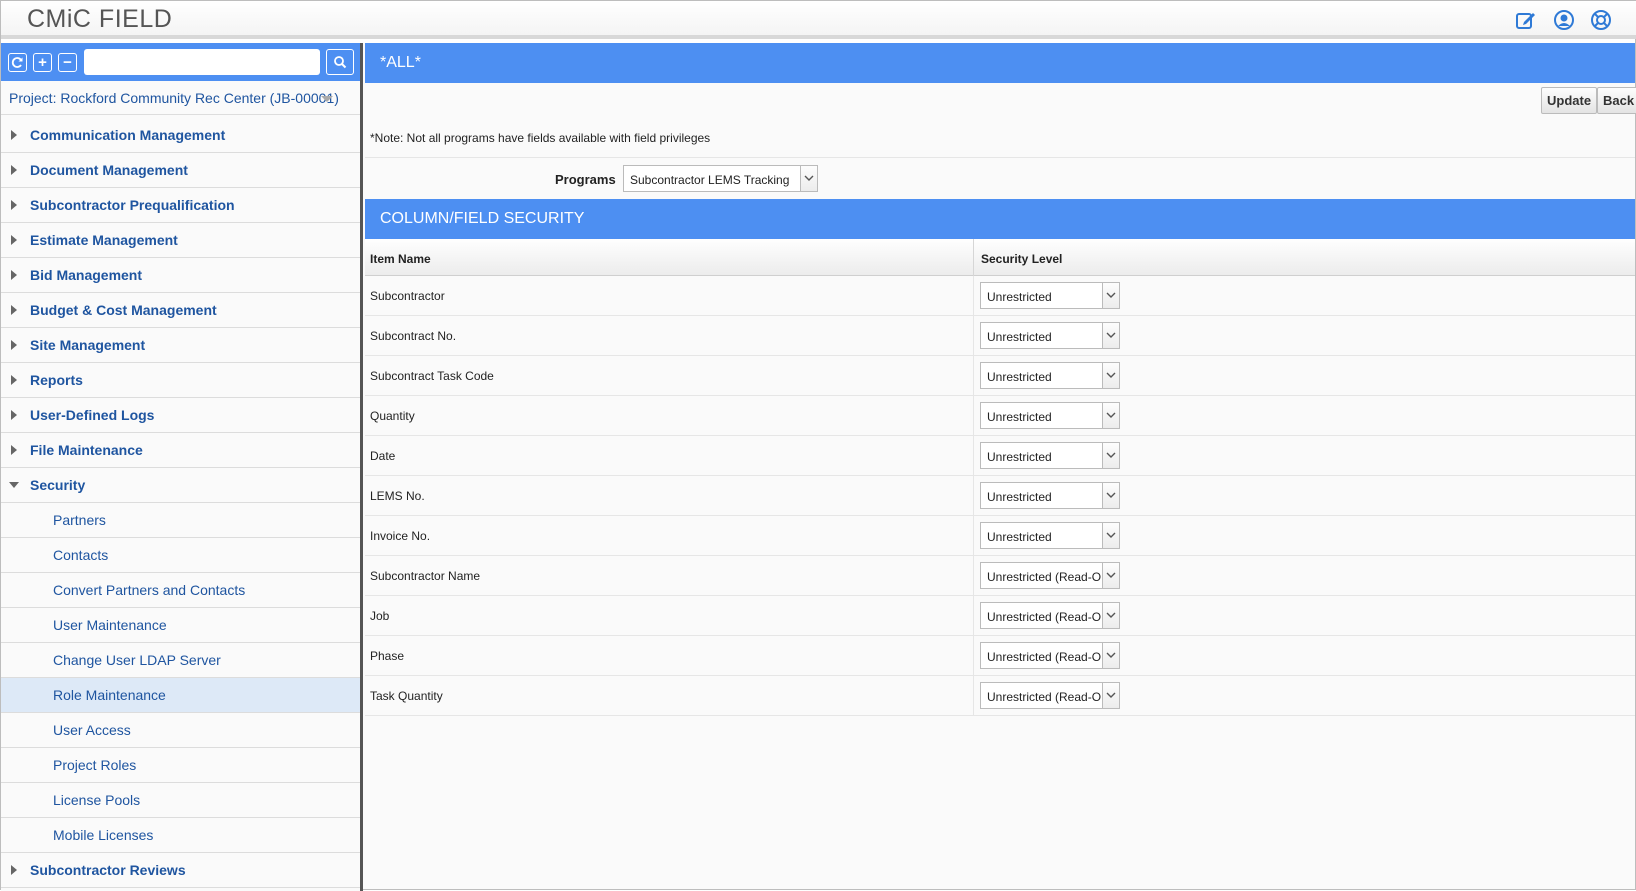 The image size is (1636, 891). What do you see at coordinates (149, 590) in the screenshot?
I see `sidebar-item-label: Convert Partners and Contacts` at bounding box center [149, 590].